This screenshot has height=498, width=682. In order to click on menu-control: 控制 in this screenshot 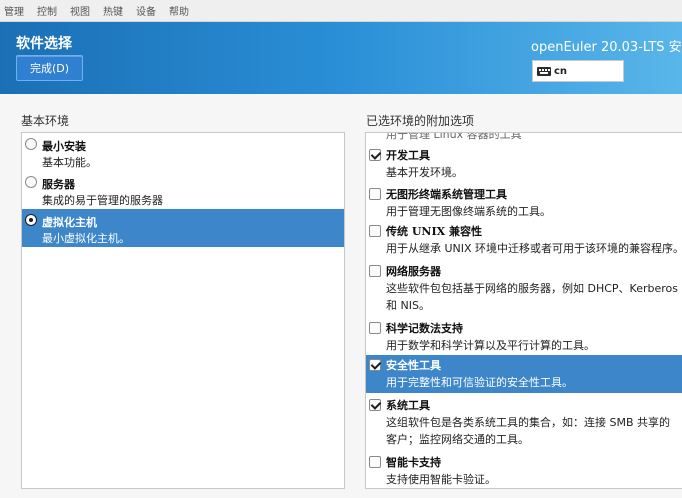, I will do `click(47, 10)`.